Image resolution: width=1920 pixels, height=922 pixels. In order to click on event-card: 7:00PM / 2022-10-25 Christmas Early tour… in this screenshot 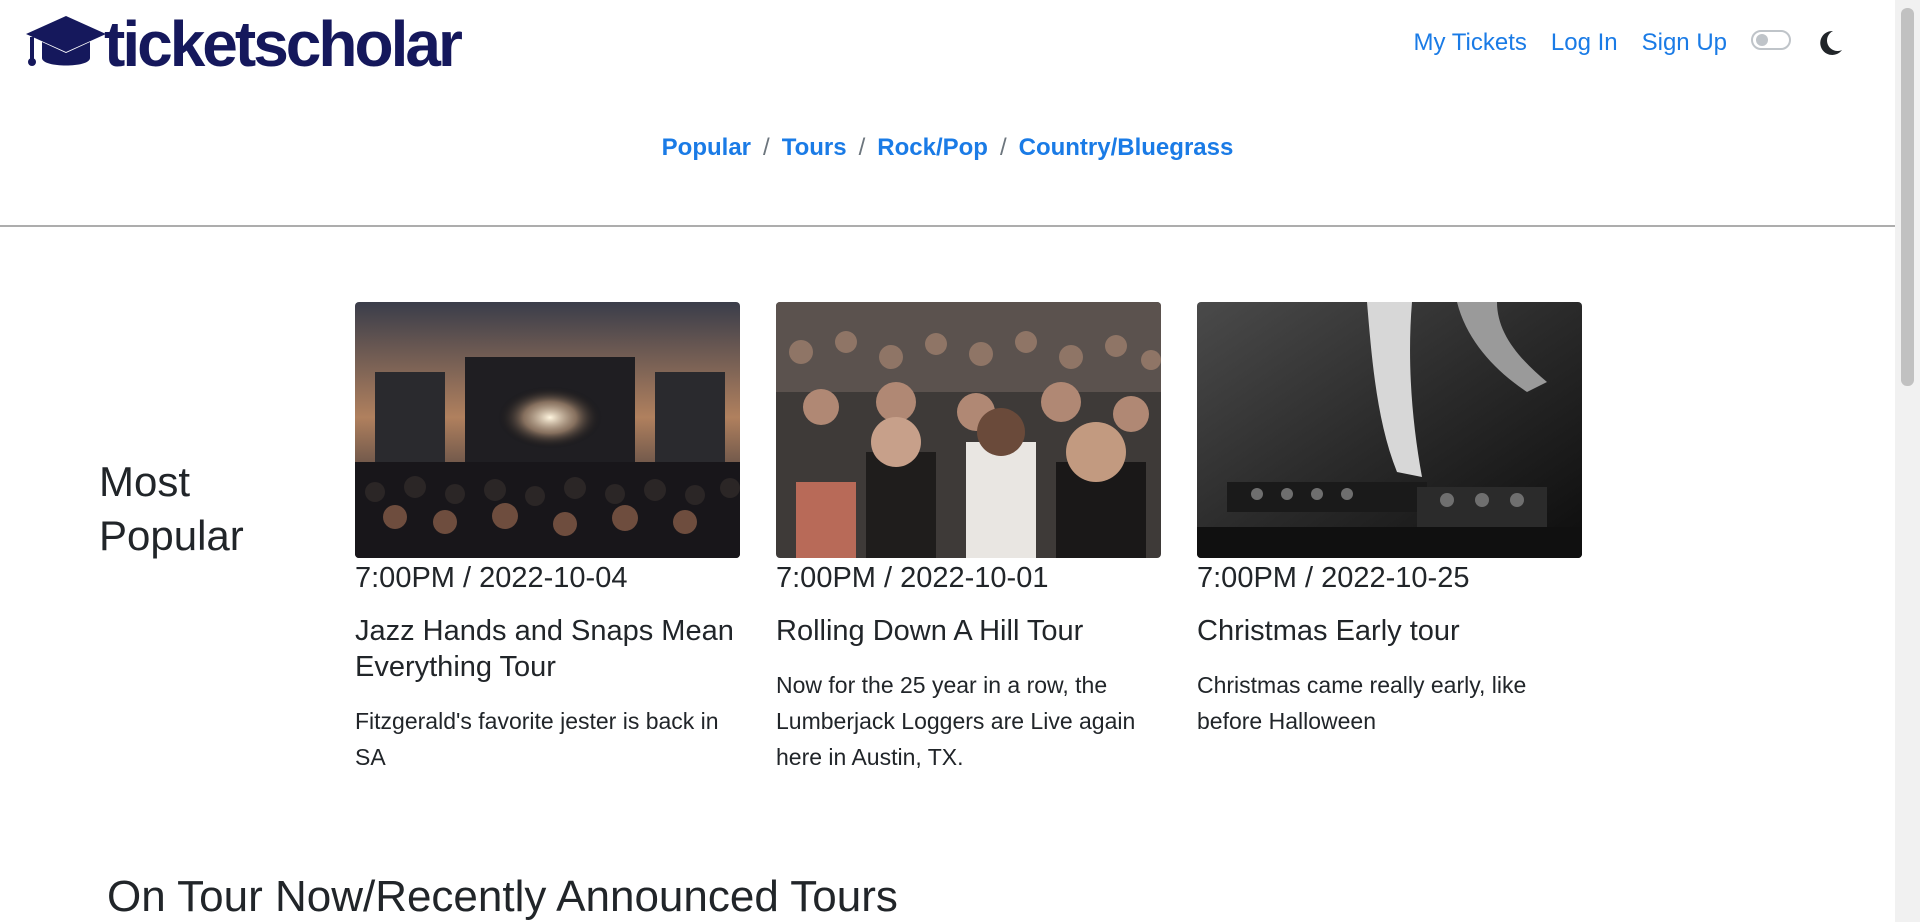, I will do `click(1389, 520)`.